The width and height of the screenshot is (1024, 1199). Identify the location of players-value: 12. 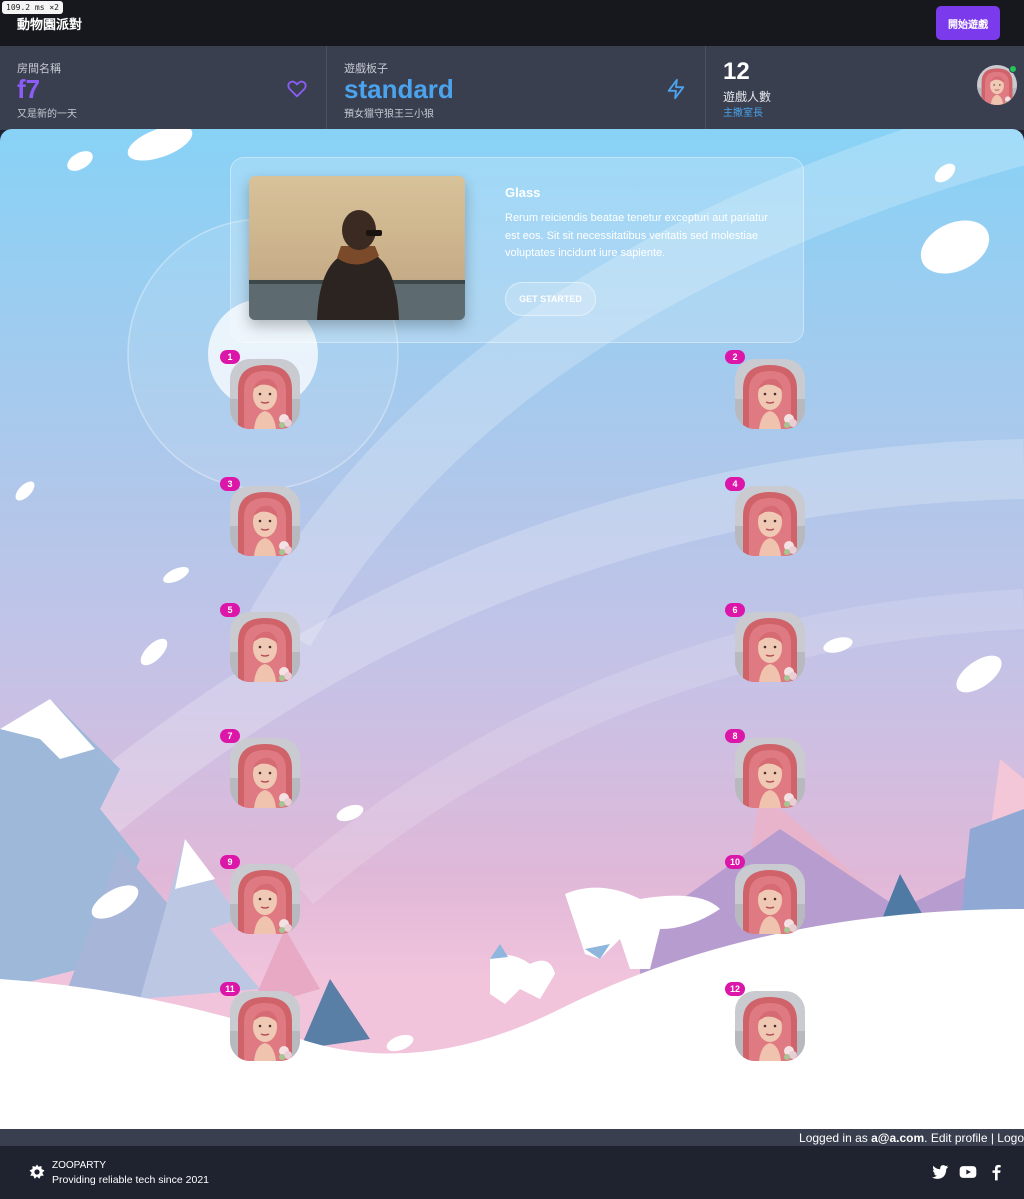
(736, 71).